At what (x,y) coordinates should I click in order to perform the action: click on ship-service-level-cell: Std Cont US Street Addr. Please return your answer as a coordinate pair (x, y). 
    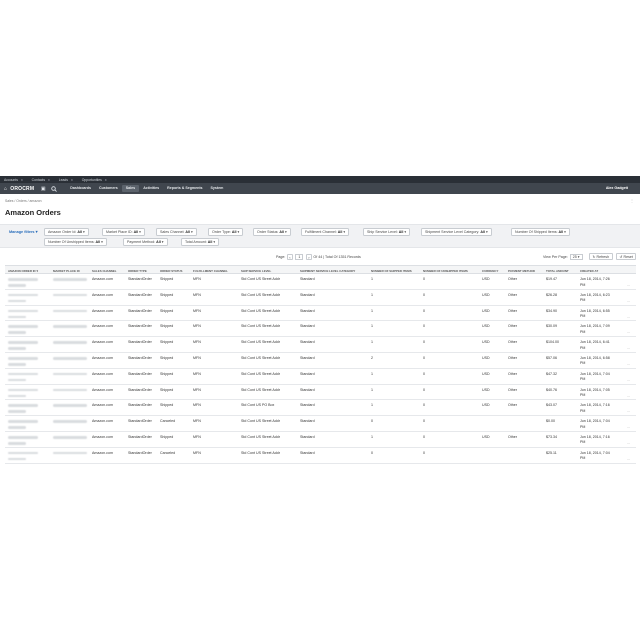
    Looking at the image, I should click on (260, 357).